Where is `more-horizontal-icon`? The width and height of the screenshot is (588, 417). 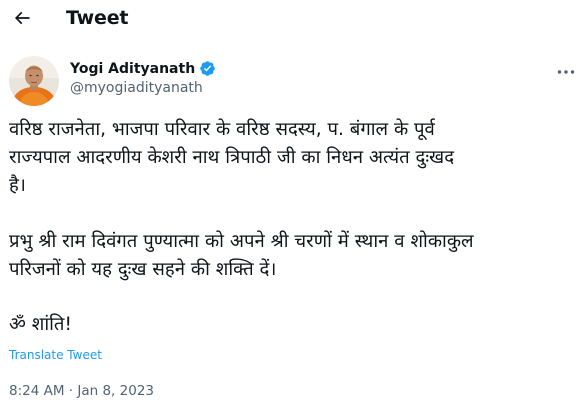
more-horizontal-icon is located at coordinates (566, 72).